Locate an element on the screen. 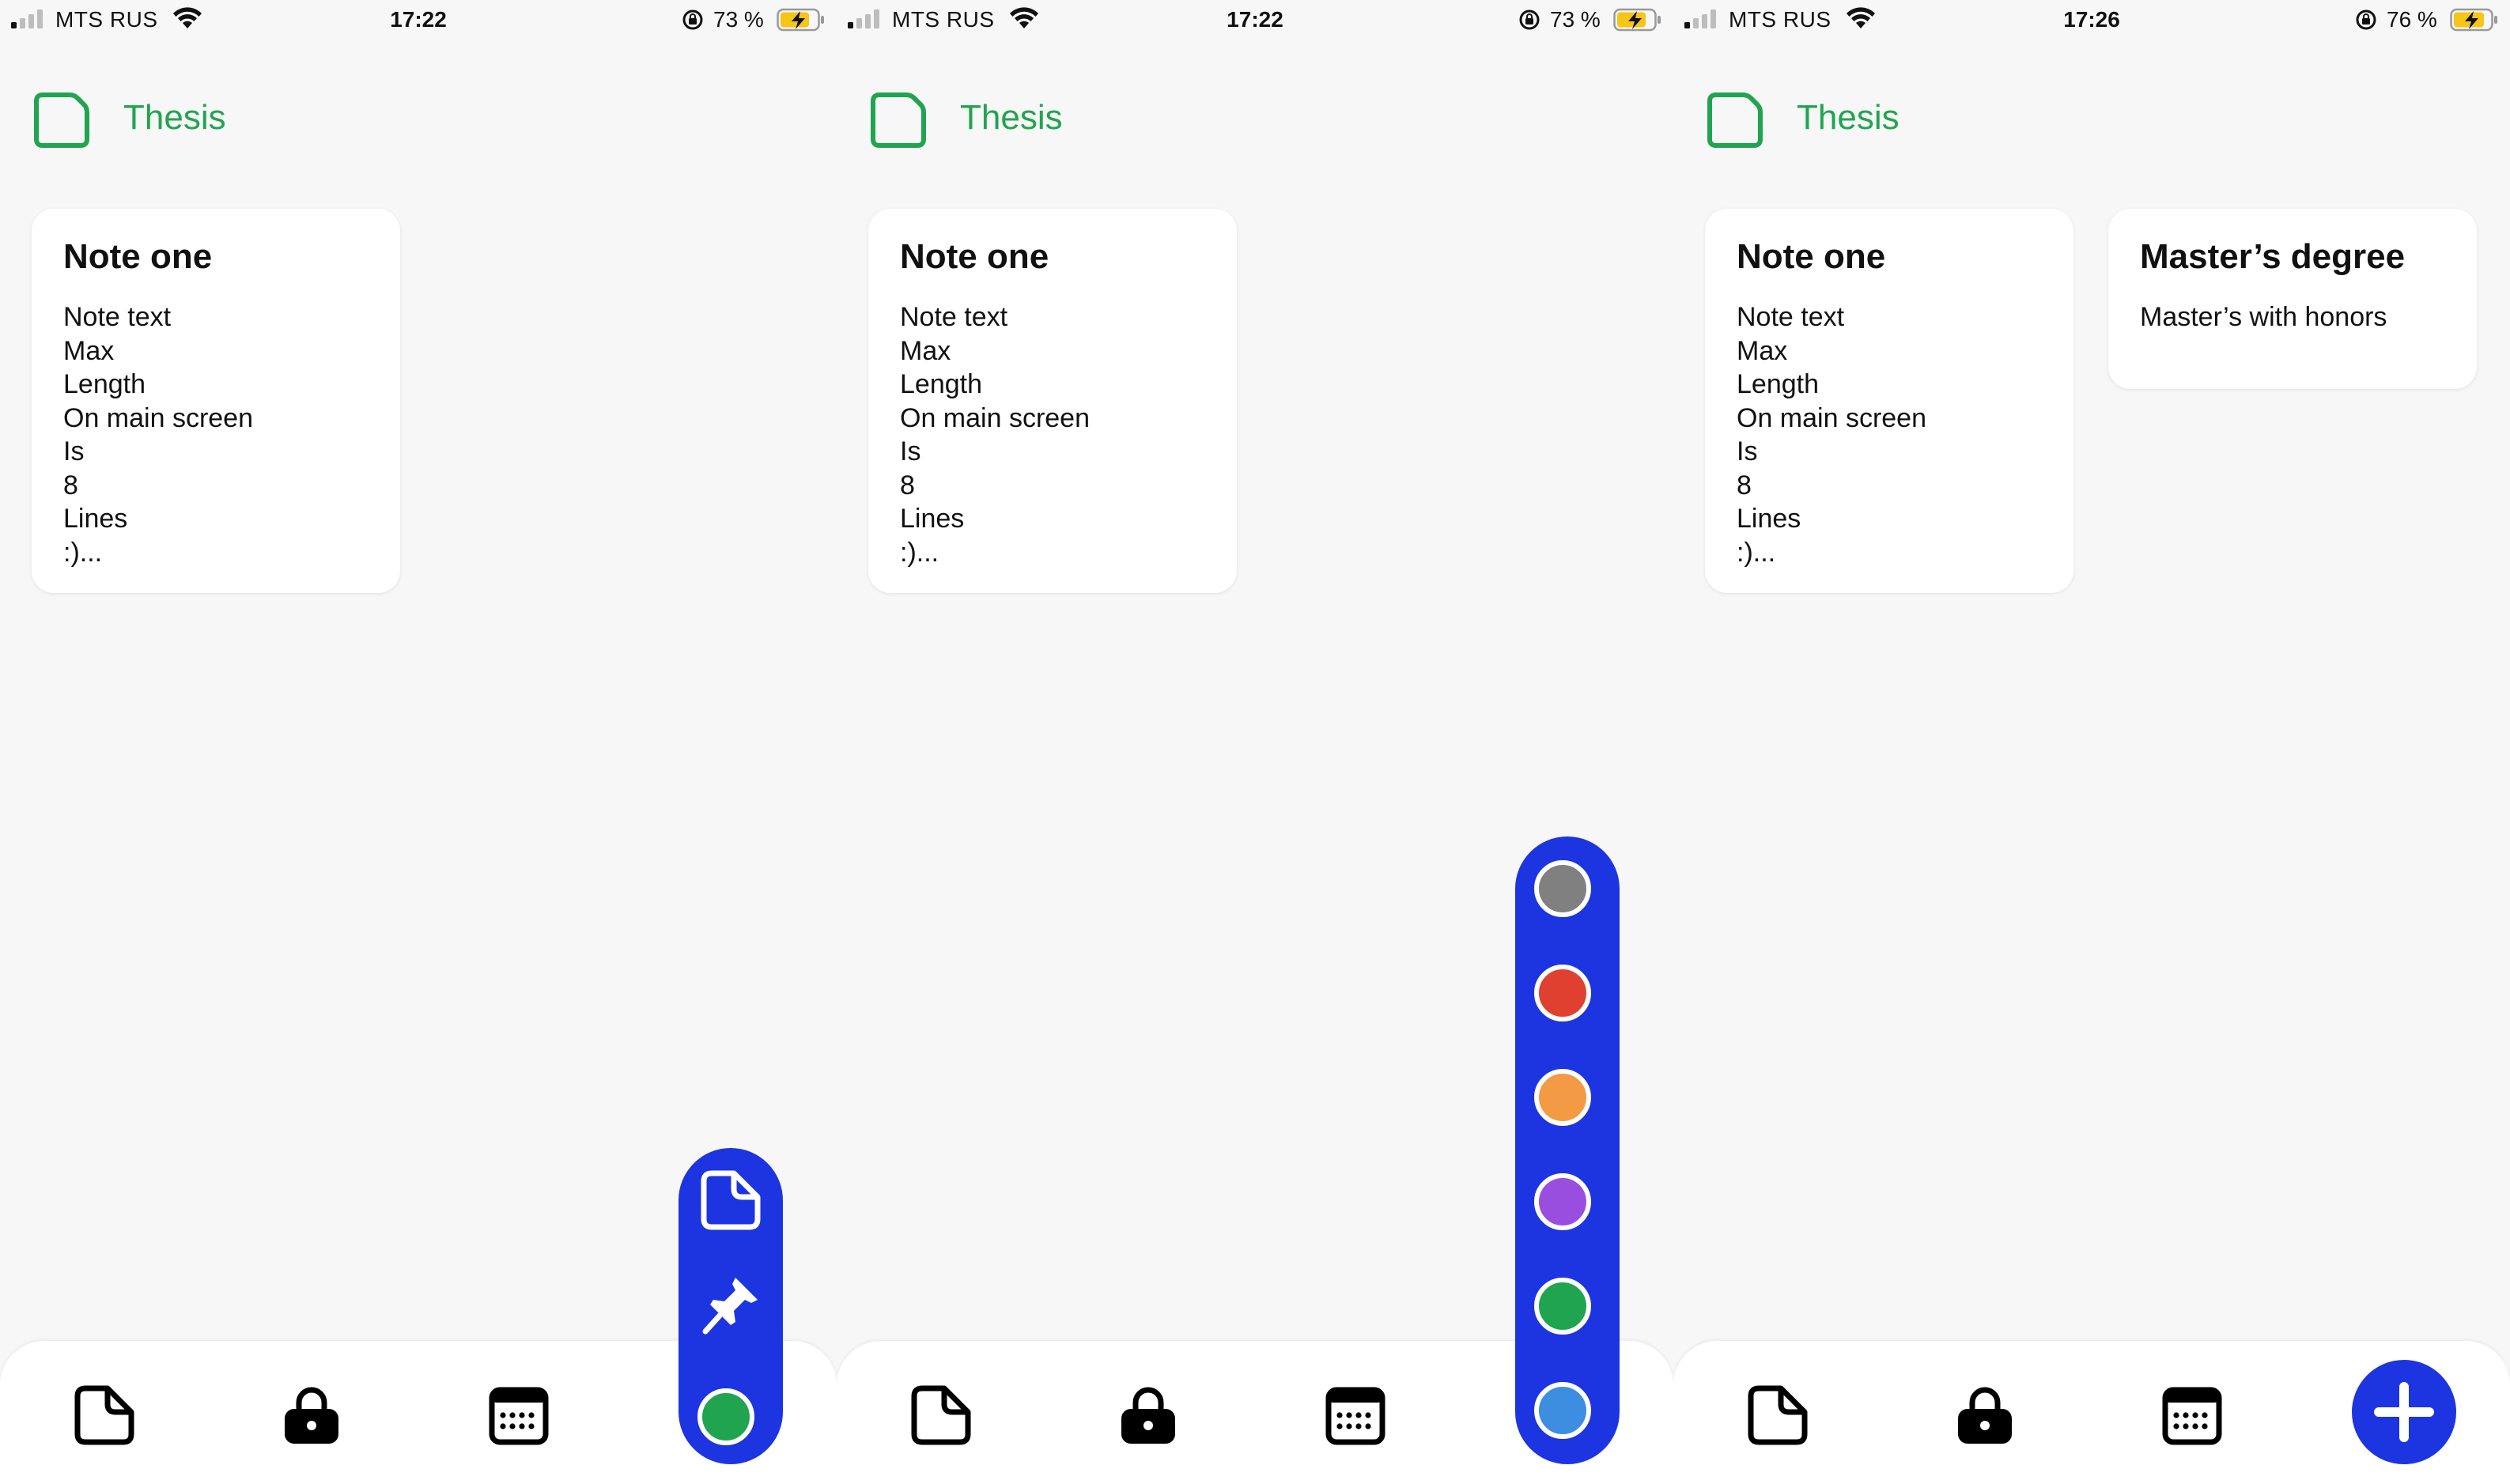 The height and width of the screenshot is (1484, 2510). note-icon is located at coordinates (731, 1200).